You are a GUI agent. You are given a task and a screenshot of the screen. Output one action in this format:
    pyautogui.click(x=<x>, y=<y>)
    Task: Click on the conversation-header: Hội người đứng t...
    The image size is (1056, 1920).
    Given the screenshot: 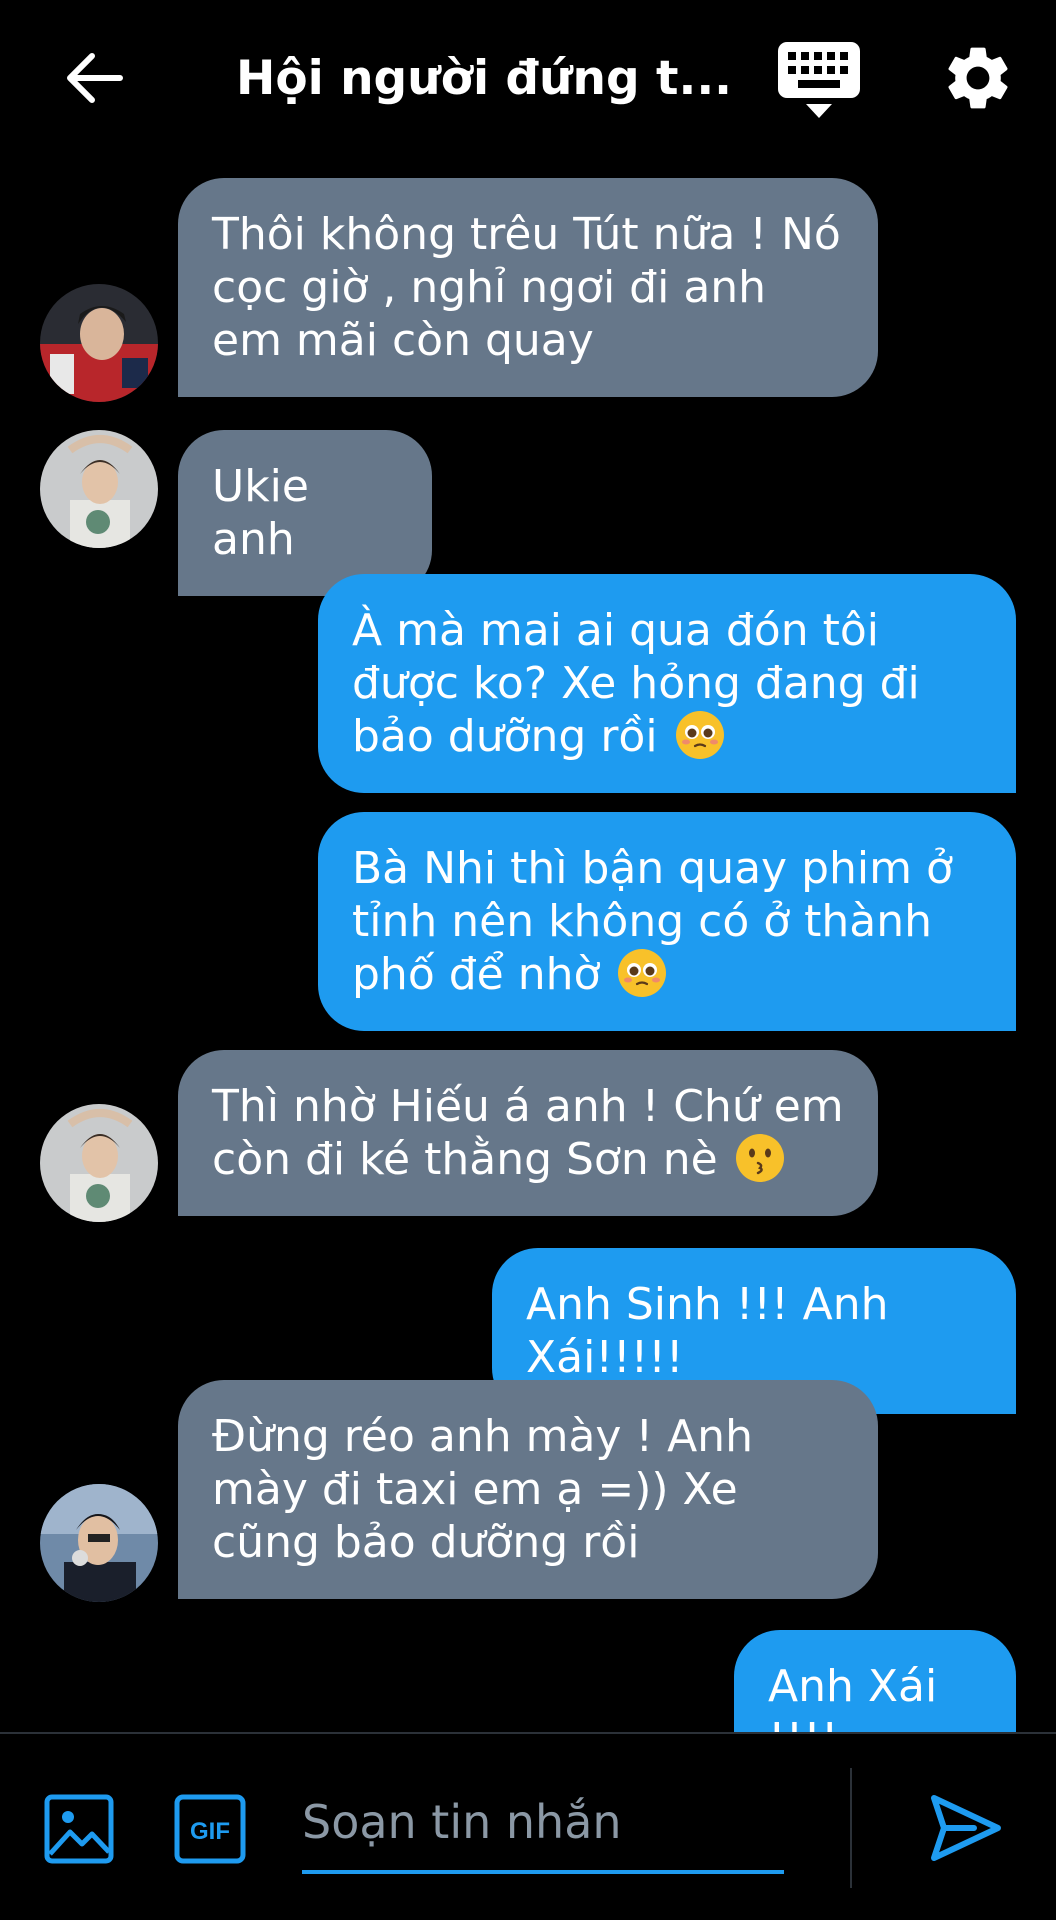 What is the action you would take?
    pyautogui.click(x=528, y=80)
    